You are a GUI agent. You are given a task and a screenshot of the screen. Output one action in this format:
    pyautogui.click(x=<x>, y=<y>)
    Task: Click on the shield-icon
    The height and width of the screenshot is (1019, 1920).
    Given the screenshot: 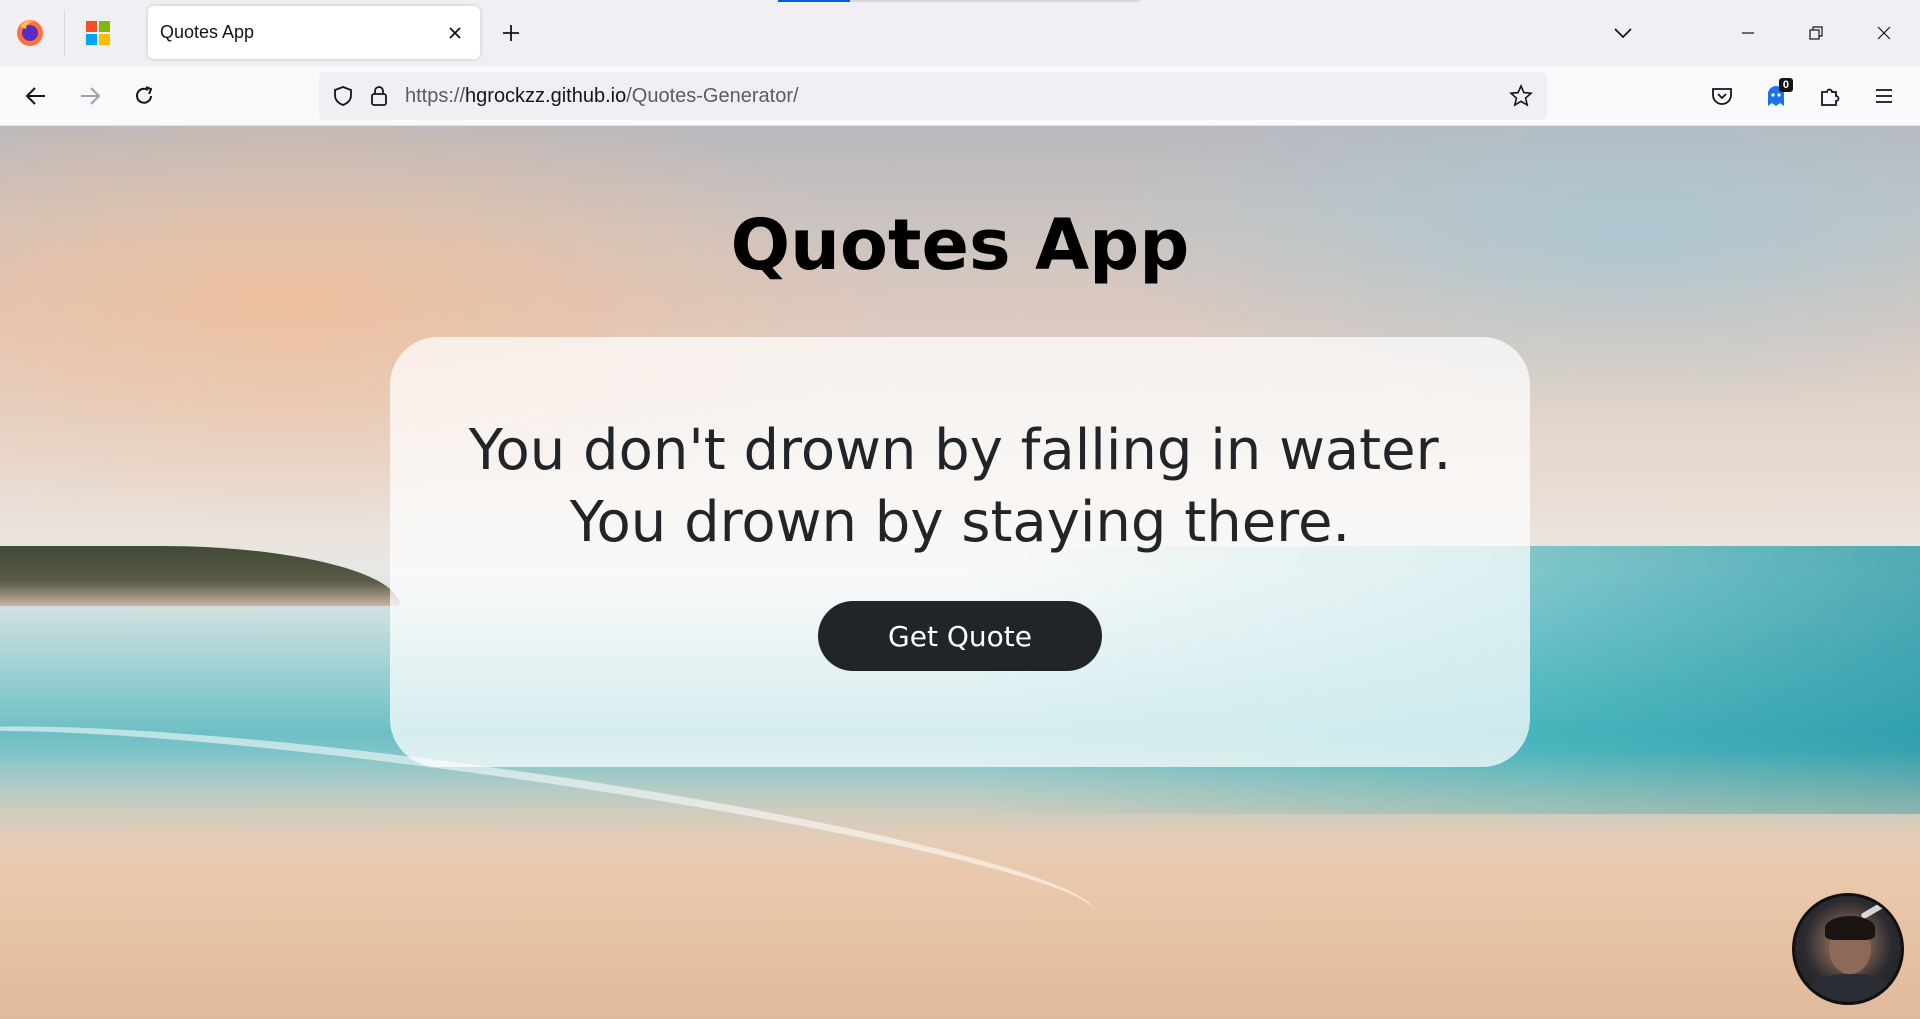 What is the action you would take?
    pyautogui.click(x=343, y=96)
    